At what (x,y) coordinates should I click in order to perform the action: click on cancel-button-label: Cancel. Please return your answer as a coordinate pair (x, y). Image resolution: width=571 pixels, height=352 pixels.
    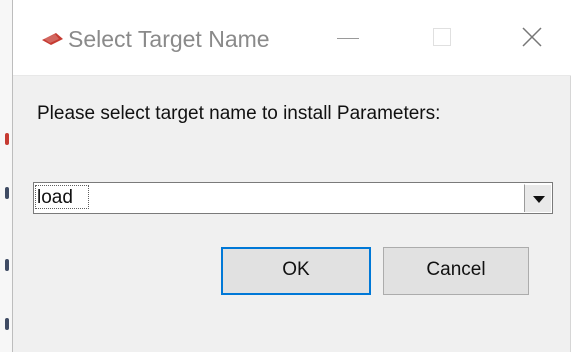
    Looking at the image, I should click on (456, 269).